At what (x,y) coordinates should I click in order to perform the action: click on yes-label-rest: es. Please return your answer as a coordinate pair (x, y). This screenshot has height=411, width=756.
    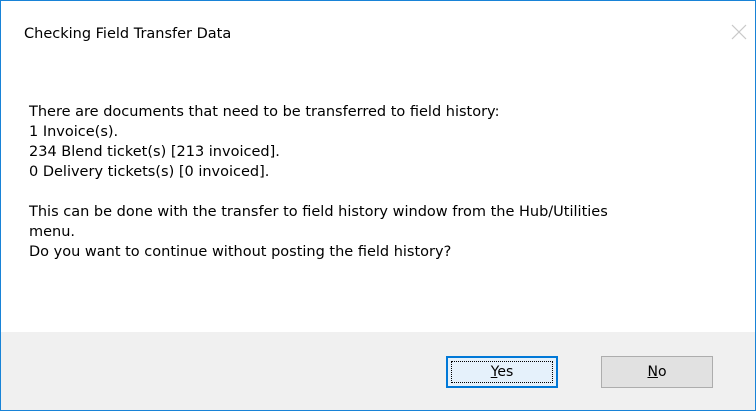
    Looking at the image, I should click on (505, 372).